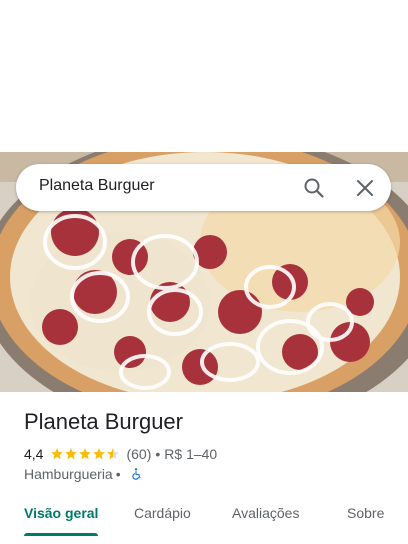  Describe the element at coordinates (204, 518) in the screenshot. I see `place-tabs: Visão geral Cardápio Avaliações Sobre` at that location.